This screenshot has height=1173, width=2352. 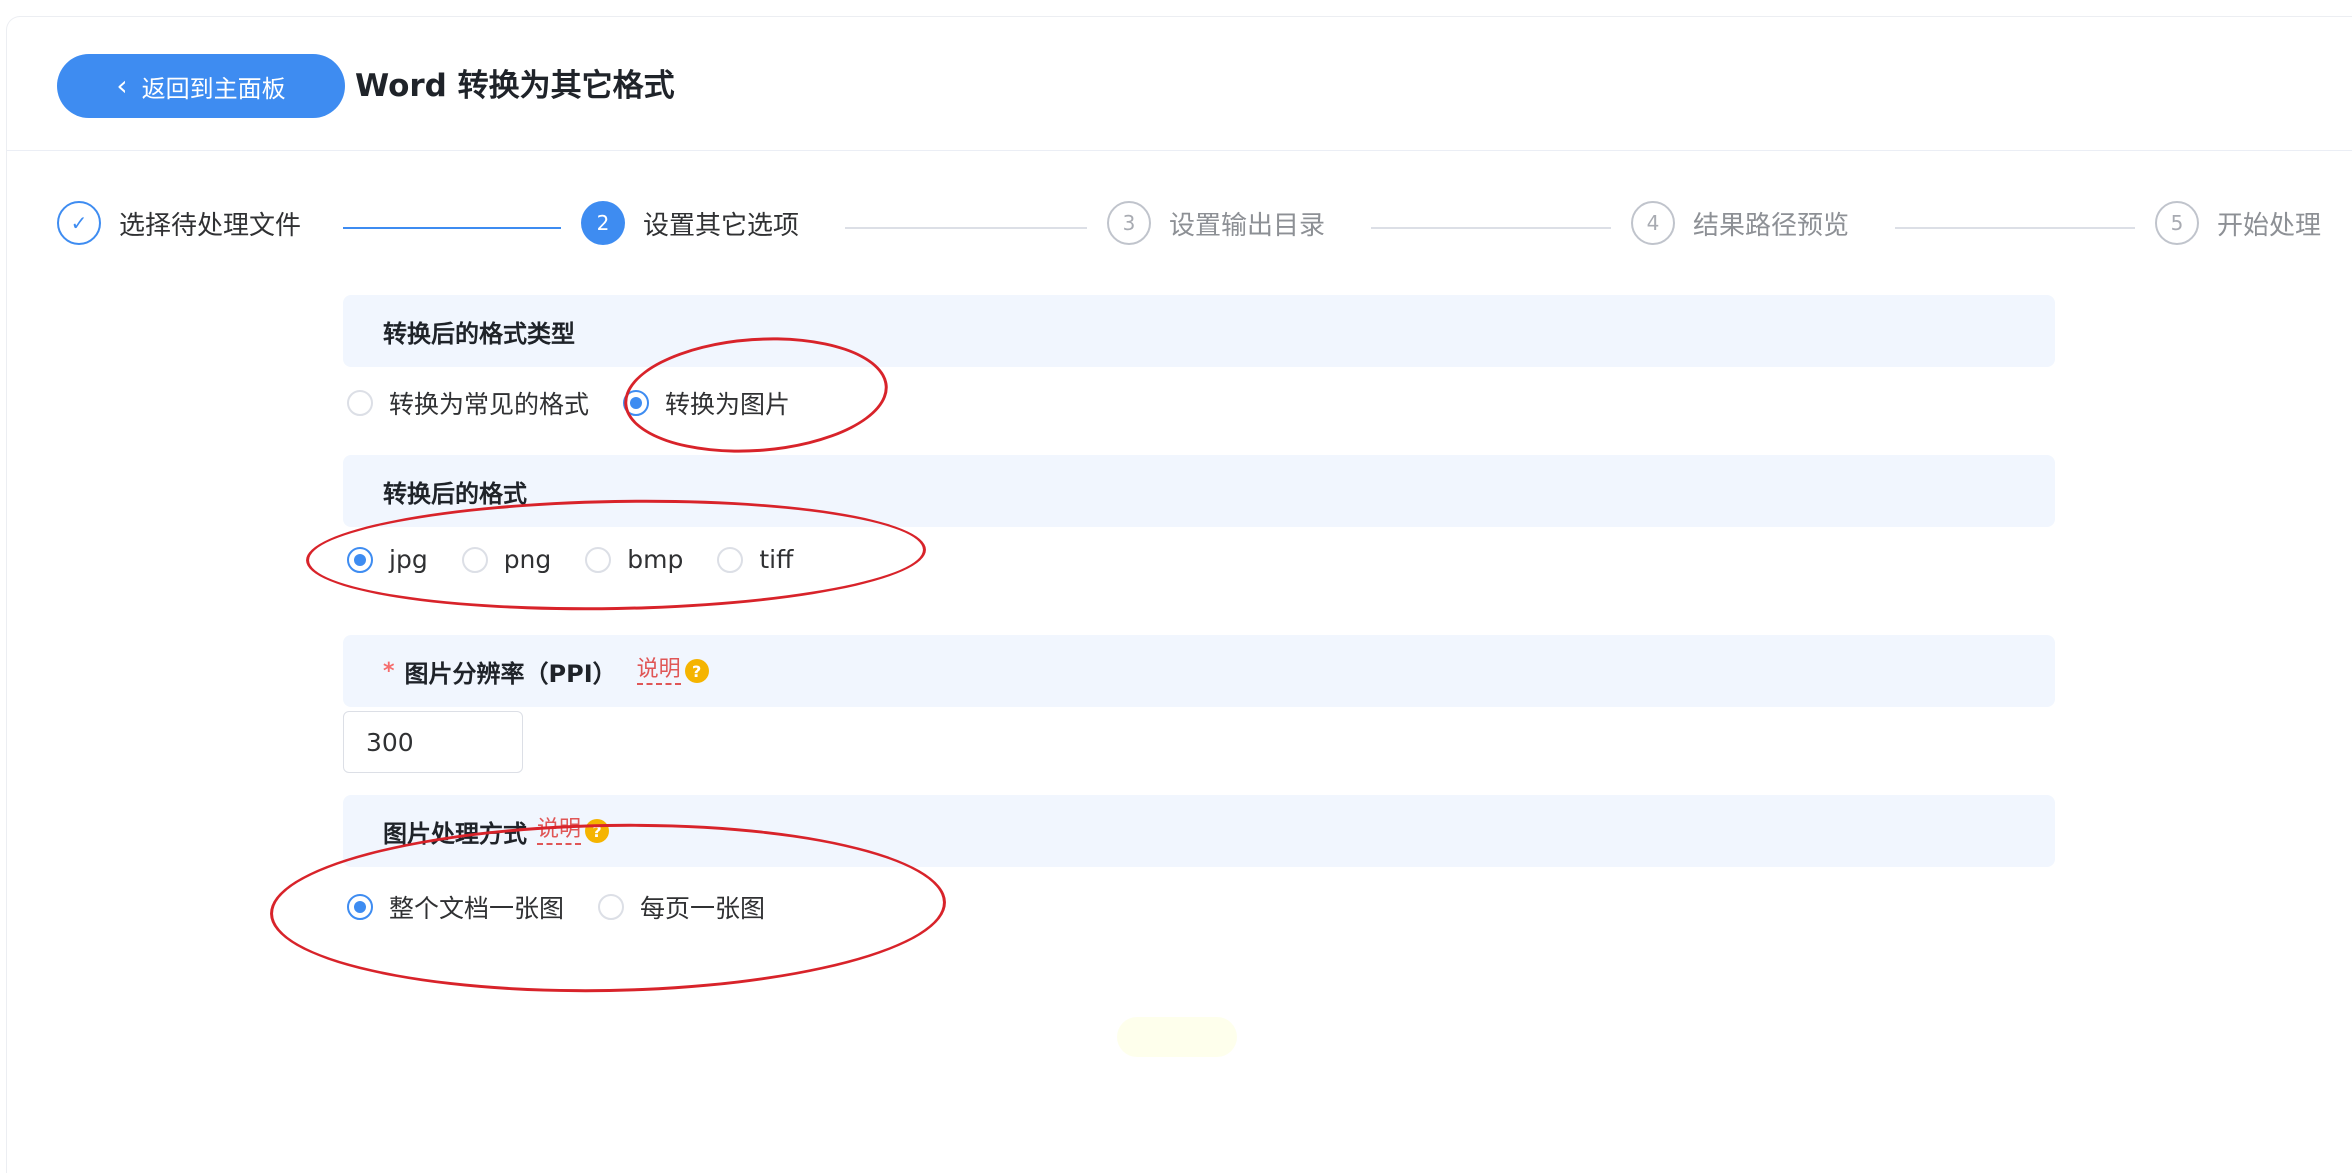 What do you see at coordinates (210, 225) in the screenshot?
I see `step-label: 选择待处理文件` at bounding box center [210, 225].